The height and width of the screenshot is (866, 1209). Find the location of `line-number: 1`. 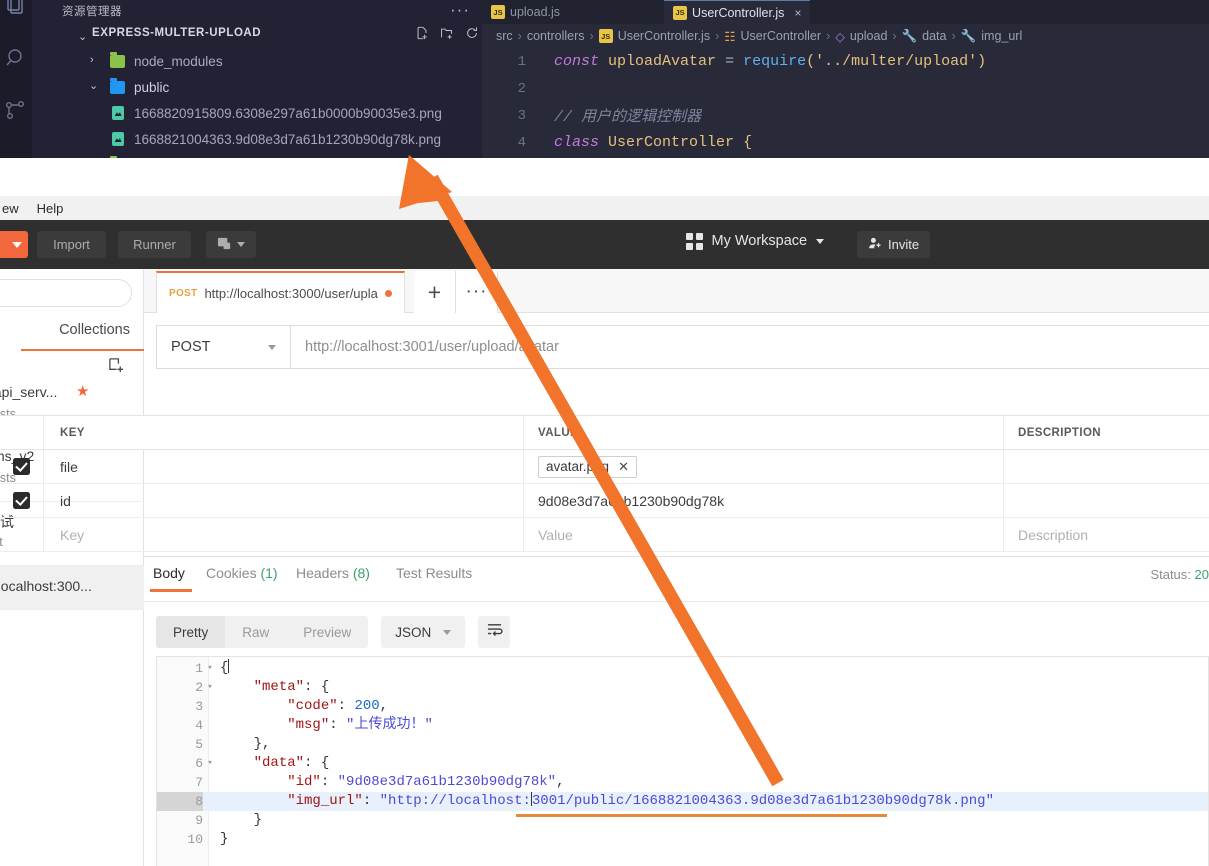

line-number: 1 is located at coordinates (199, 668).